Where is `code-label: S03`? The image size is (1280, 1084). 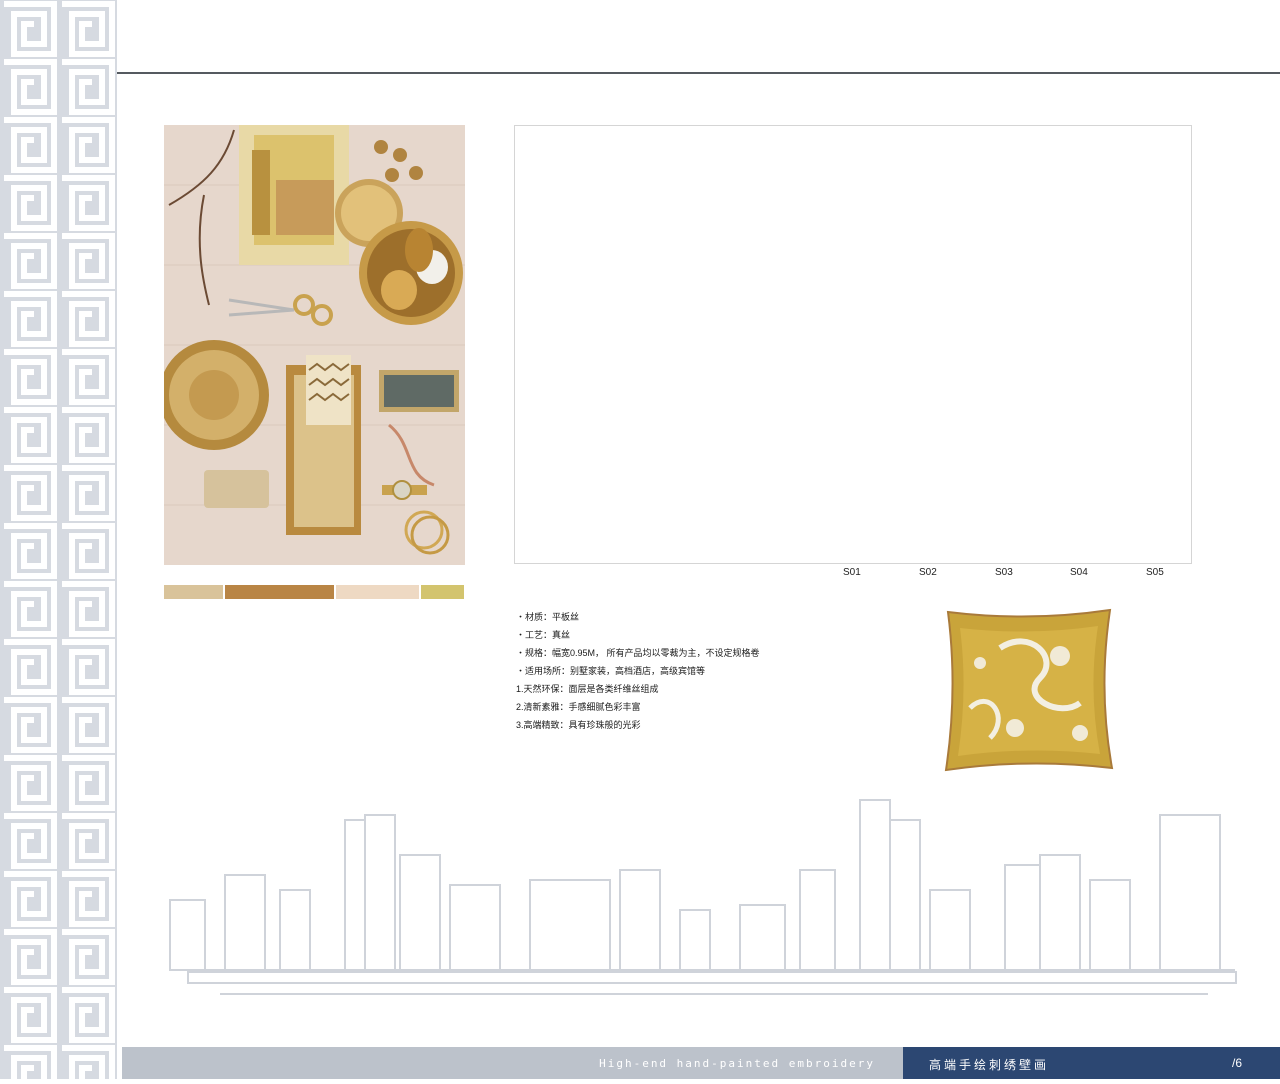
code-label: S03 is located at coordinates (1004, 572).